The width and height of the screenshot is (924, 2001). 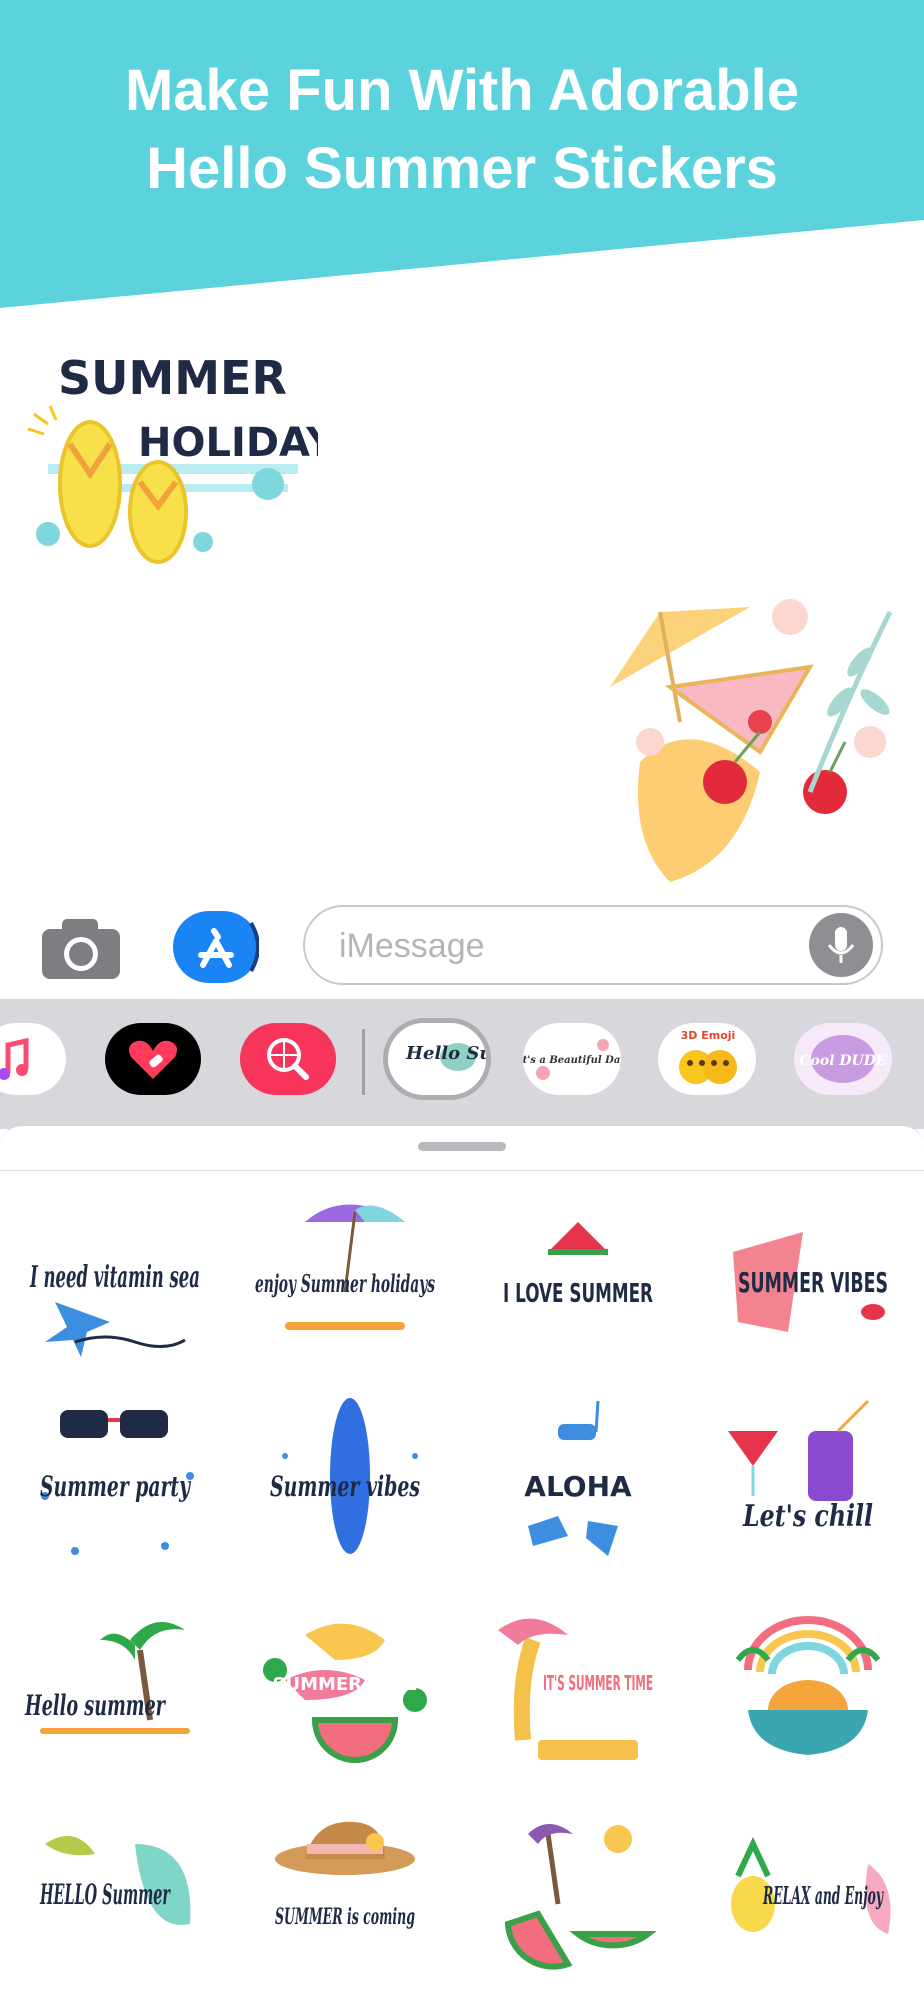 I want to click on sticker-summer-vibes-surf: Summer vibes, so click(x=345, y=1481).